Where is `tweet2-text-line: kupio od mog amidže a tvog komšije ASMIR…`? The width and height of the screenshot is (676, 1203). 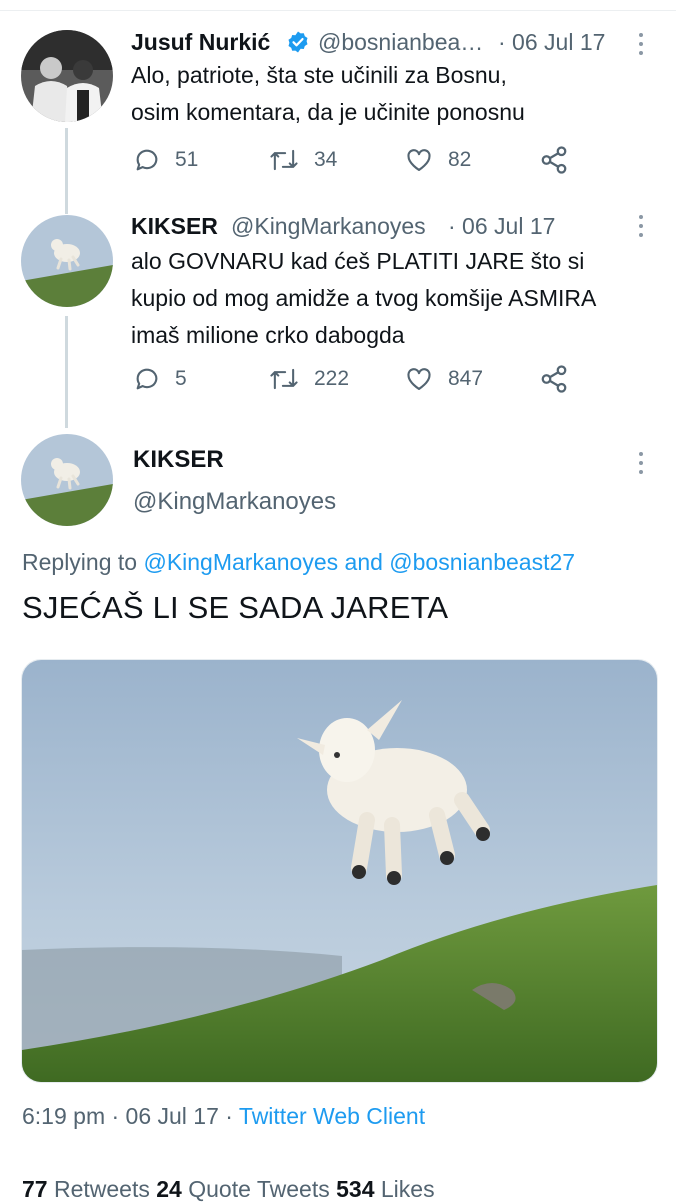 tweet2-text-line: kupio od mog amidže a tvog komšije ASMIR… is located at coordinates (364, 298).